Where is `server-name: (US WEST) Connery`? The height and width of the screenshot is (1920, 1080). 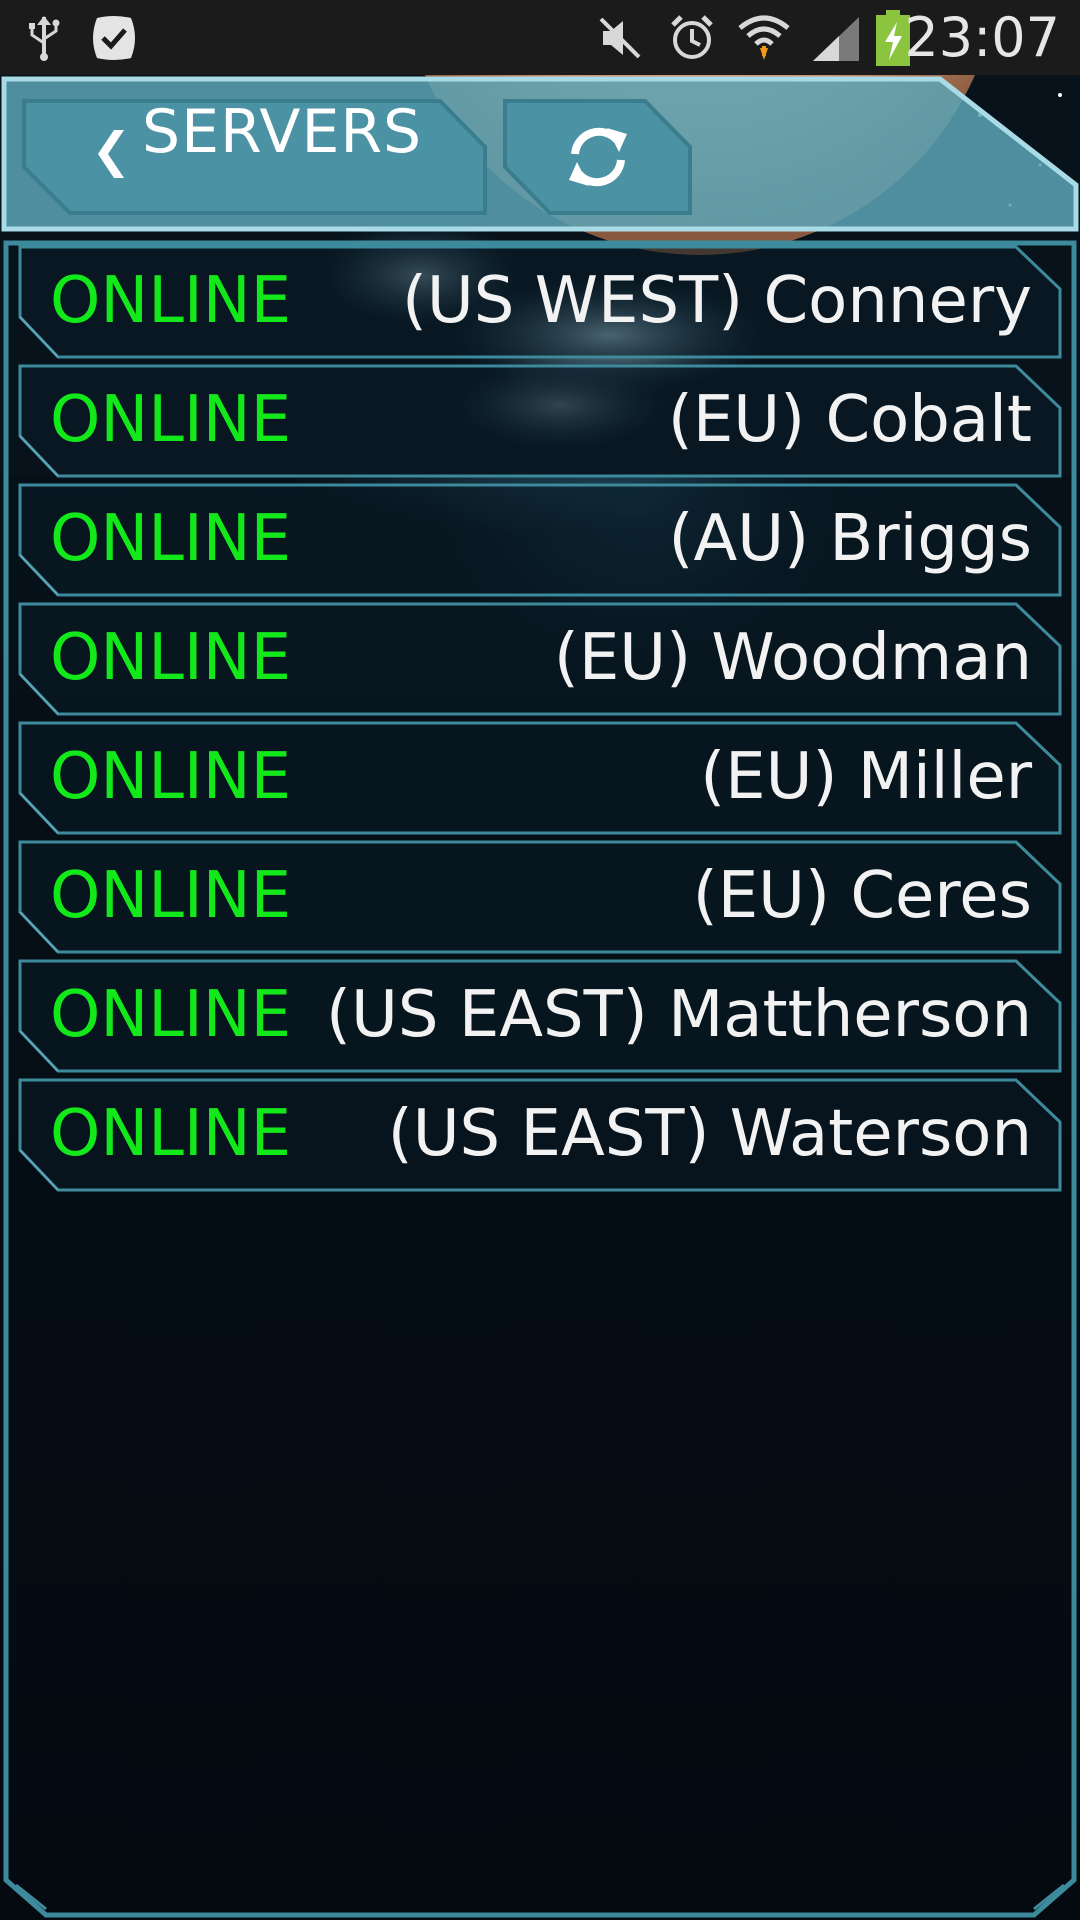 server-name: (US WEST) Connery is located at coordinates (716, 301).